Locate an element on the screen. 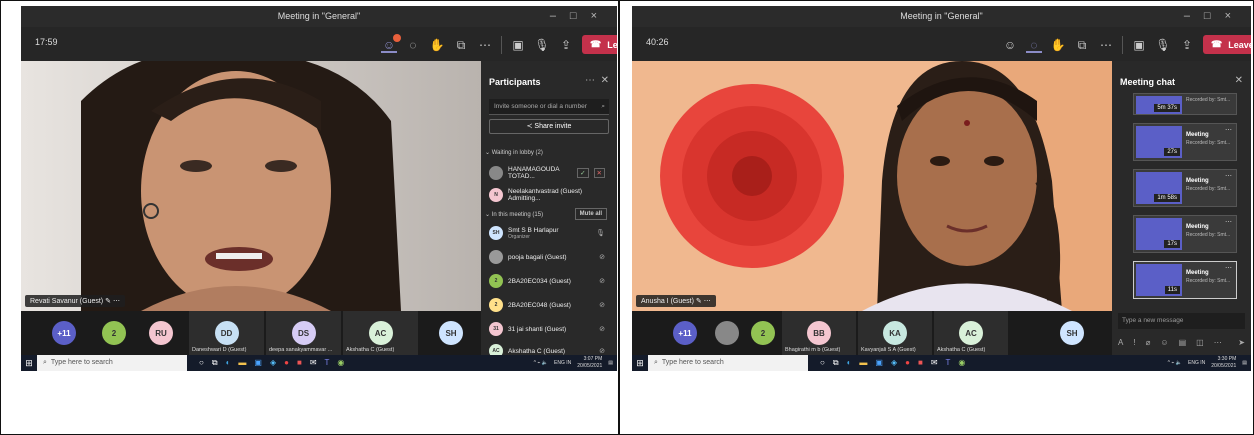  message-input: Type a new message is located at coordinates (1181, 321).